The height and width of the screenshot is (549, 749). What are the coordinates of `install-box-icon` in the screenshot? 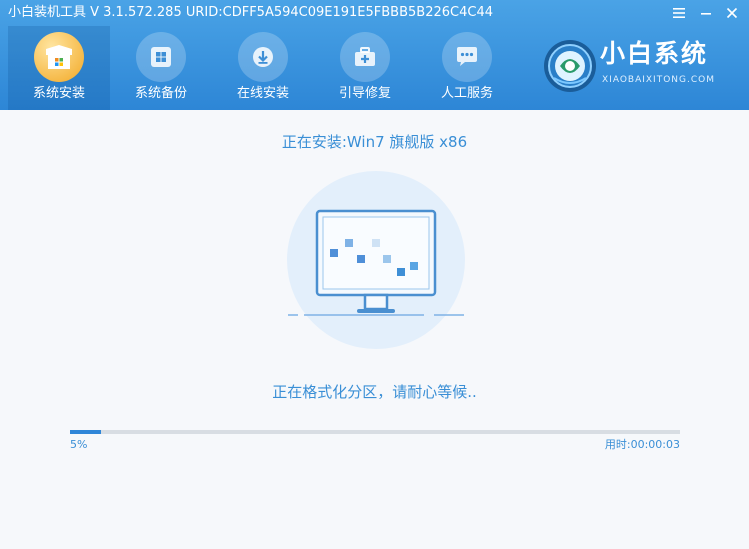 It's located at (59, 57).